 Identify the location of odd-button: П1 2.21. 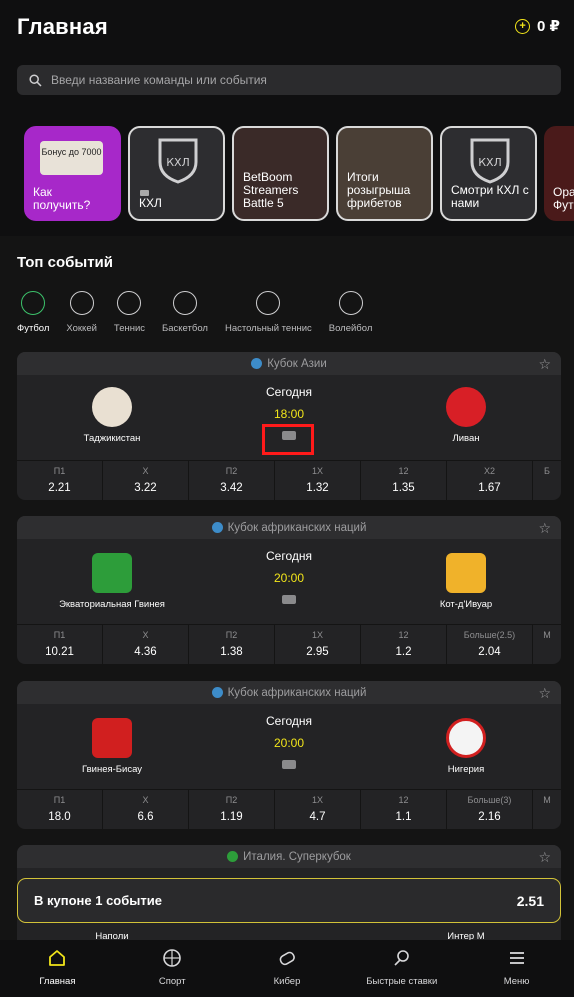
(60, 480).